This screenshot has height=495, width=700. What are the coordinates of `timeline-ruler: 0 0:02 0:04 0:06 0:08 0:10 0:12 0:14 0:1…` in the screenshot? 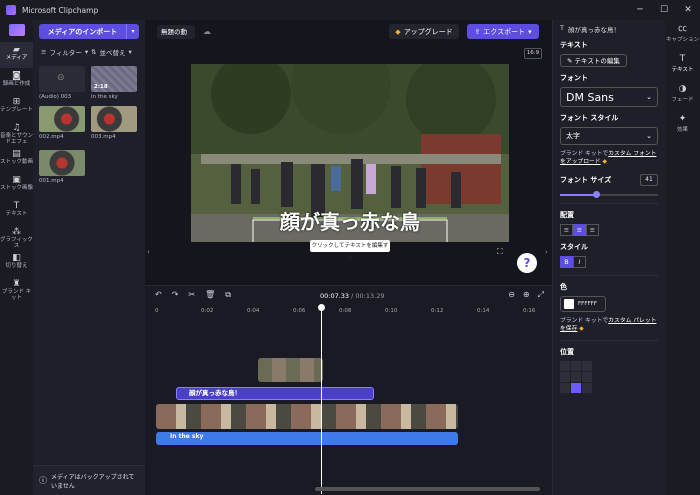 It's located at (350, 312).